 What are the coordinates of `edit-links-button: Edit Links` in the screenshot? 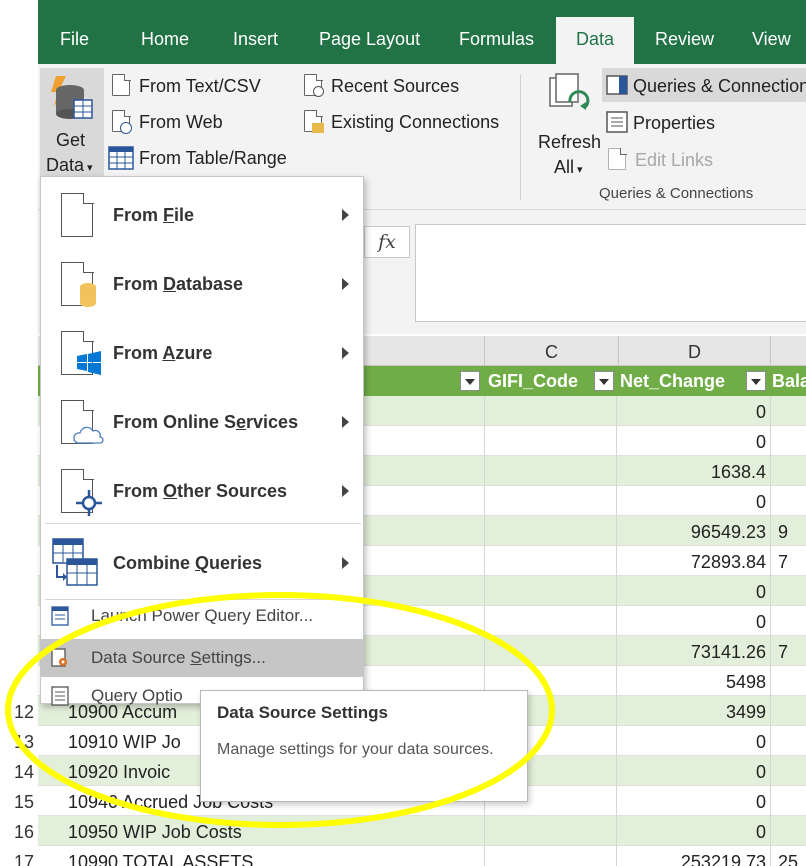 It's located at (661, 159).